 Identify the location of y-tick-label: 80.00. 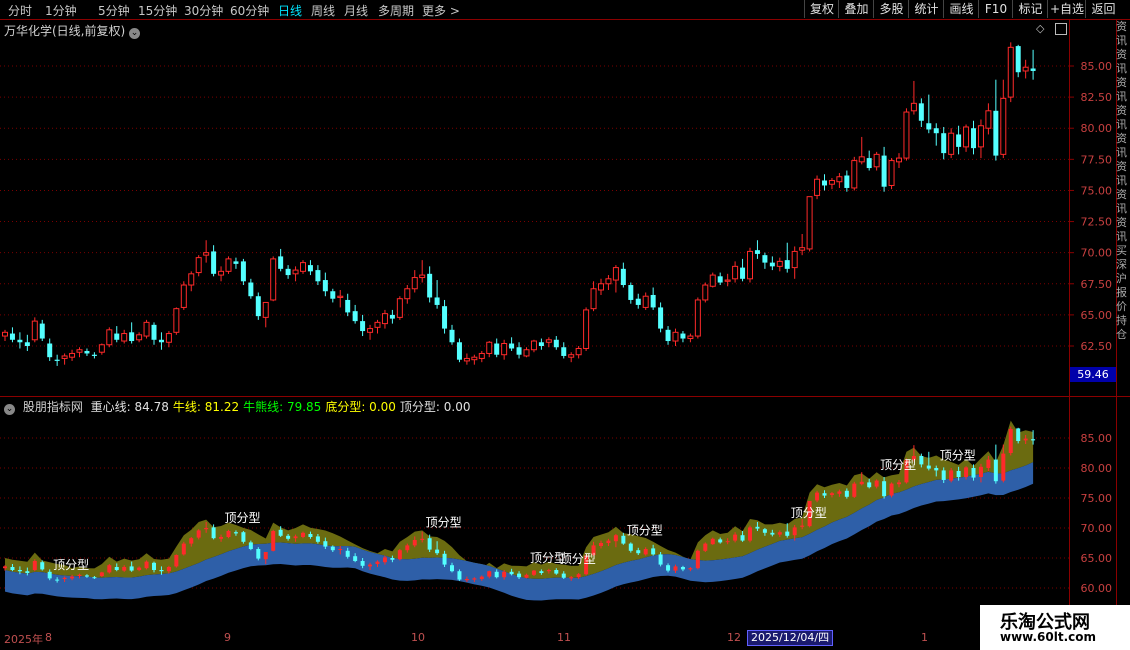
(1097, 468).